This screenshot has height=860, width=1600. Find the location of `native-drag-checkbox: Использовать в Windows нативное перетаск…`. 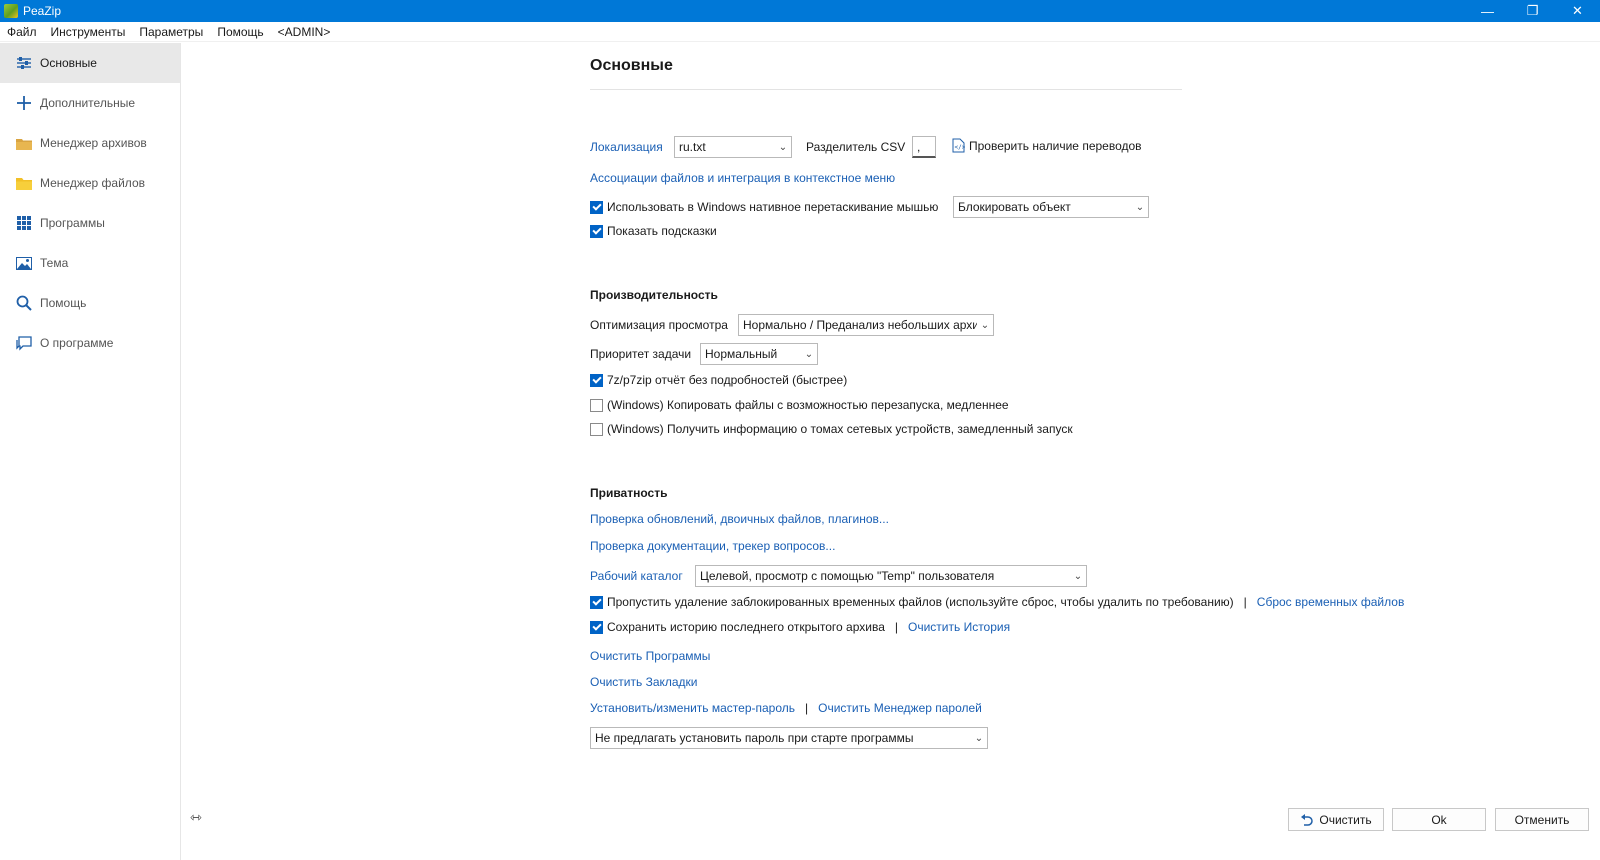

native-drag-checkbox: Использовать в Windows нативное перетаск… is located at coordinates (764, 207).